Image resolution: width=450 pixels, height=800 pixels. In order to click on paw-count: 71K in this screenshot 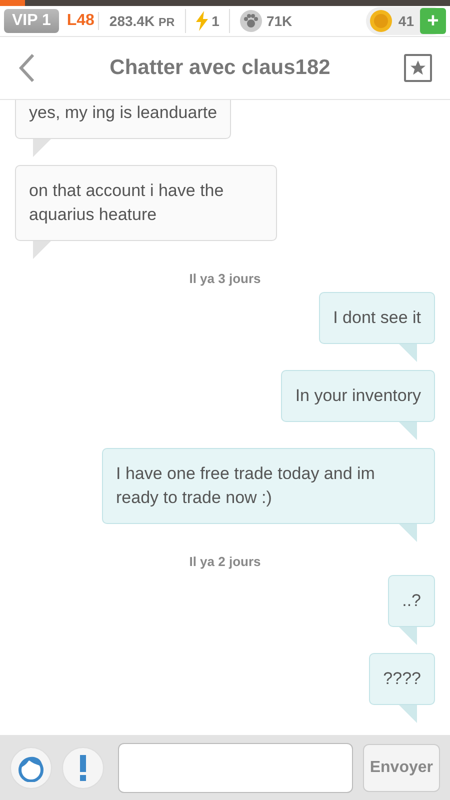, I will do `click(279, 21)`.